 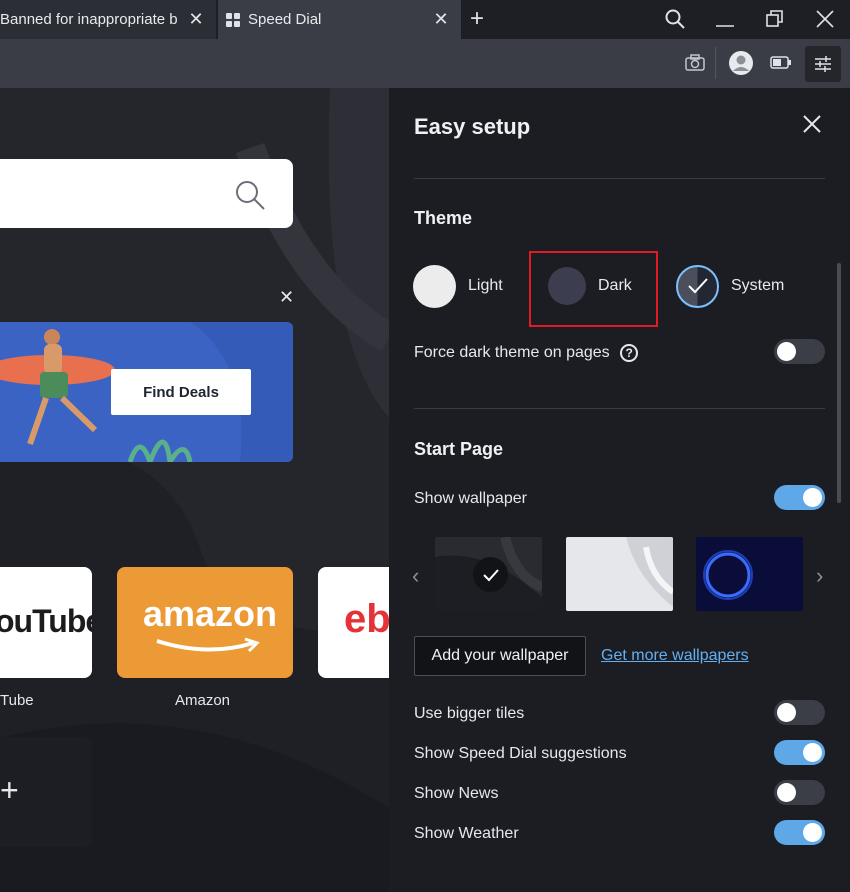 What do you see at coordinates (725, 19) in the screenshot?
I see `minimize-icon` at bounding box center [725, 19].